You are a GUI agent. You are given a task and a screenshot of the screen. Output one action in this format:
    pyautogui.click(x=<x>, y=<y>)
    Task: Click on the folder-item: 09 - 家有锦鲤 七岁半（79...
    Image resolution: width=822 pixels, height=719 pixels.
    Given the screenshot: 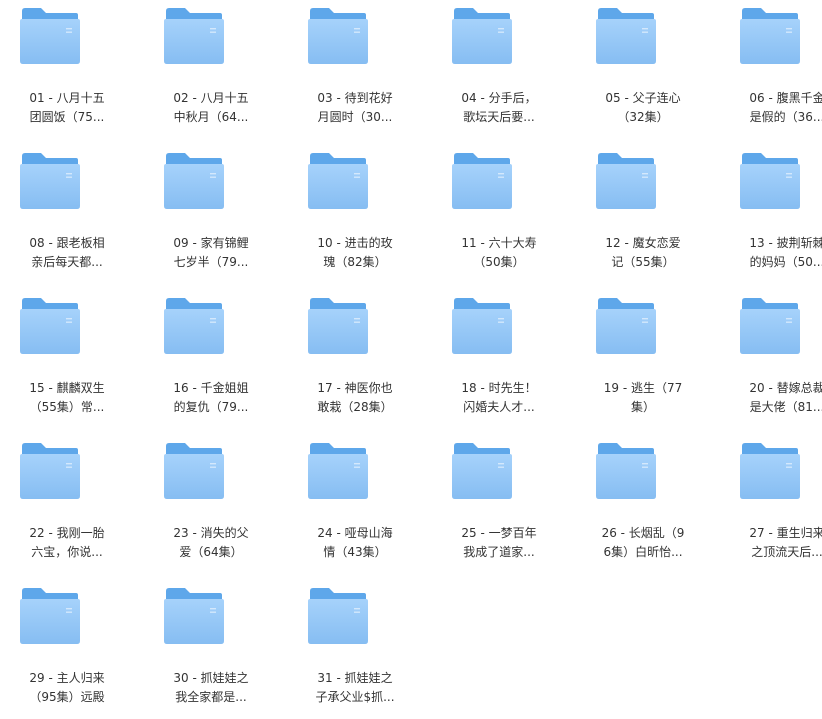 What is the action you would take?
    pyautogui.click(x=217, y=218)
    